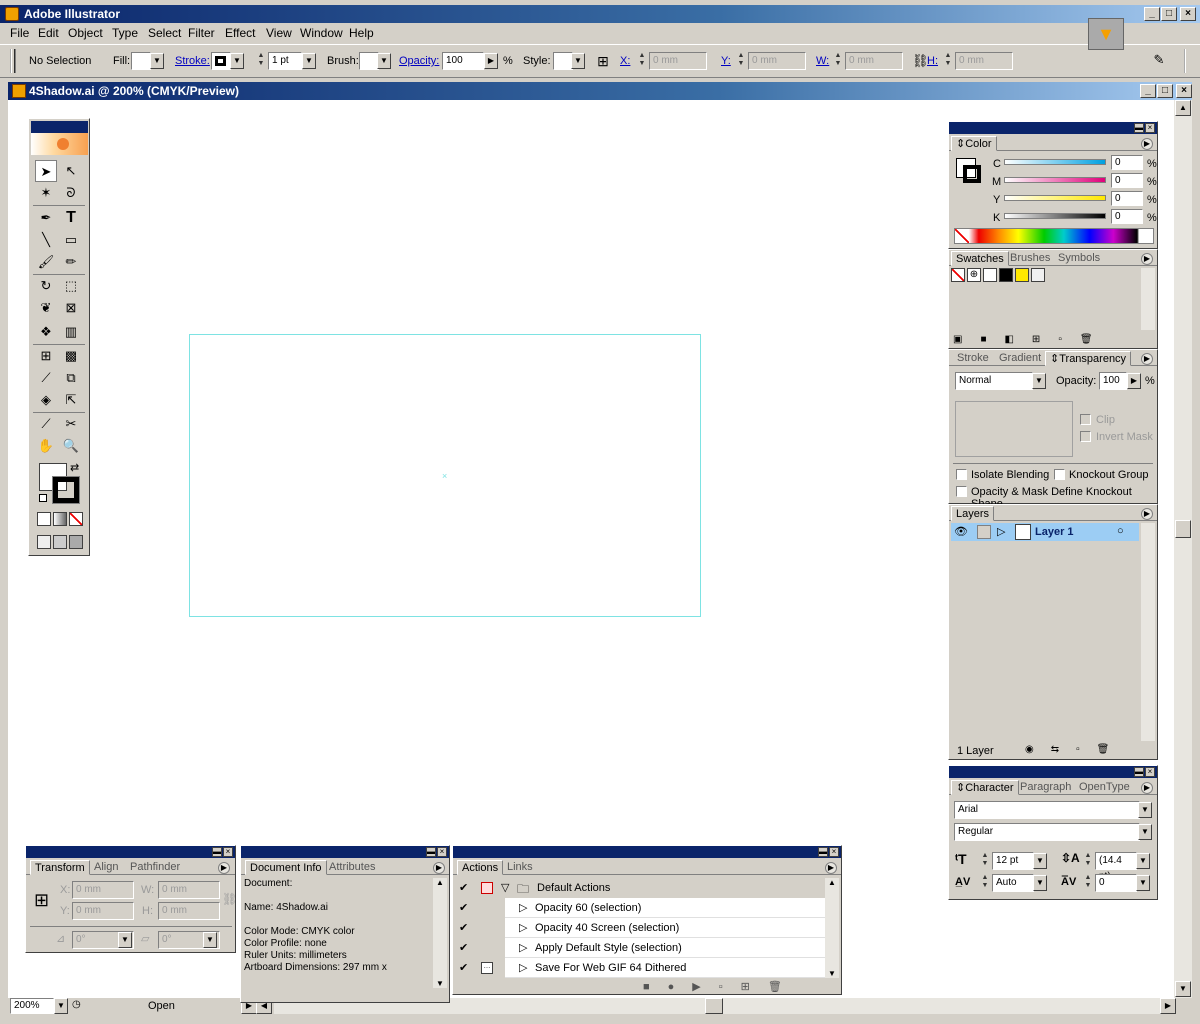 The height and width of the screenshot is (1024, 1200). I want to click on h-stepper: ▲ ▼, so click(948, 61).